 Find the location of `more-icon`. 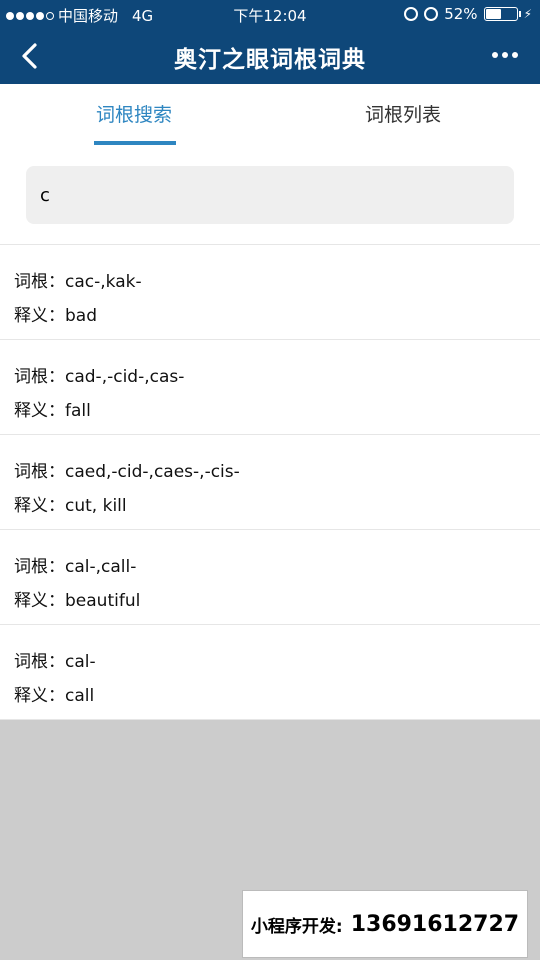

more-icon is located at coordinates (505, 55).